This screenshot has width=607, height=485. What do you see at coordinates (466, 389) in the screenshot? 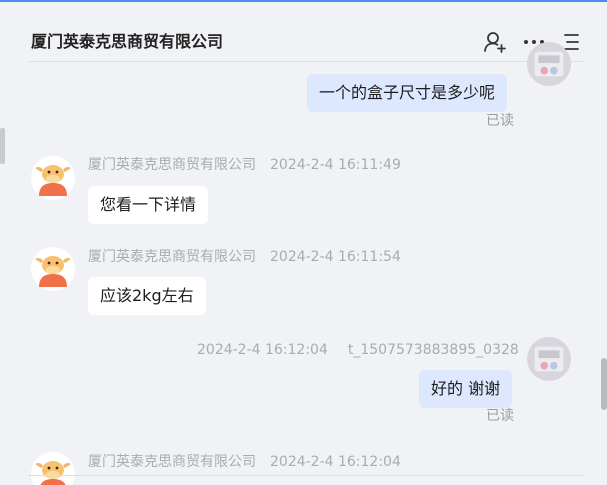
I see `message-bubble: 好的 谢谢` at bounding box center [466, 389].